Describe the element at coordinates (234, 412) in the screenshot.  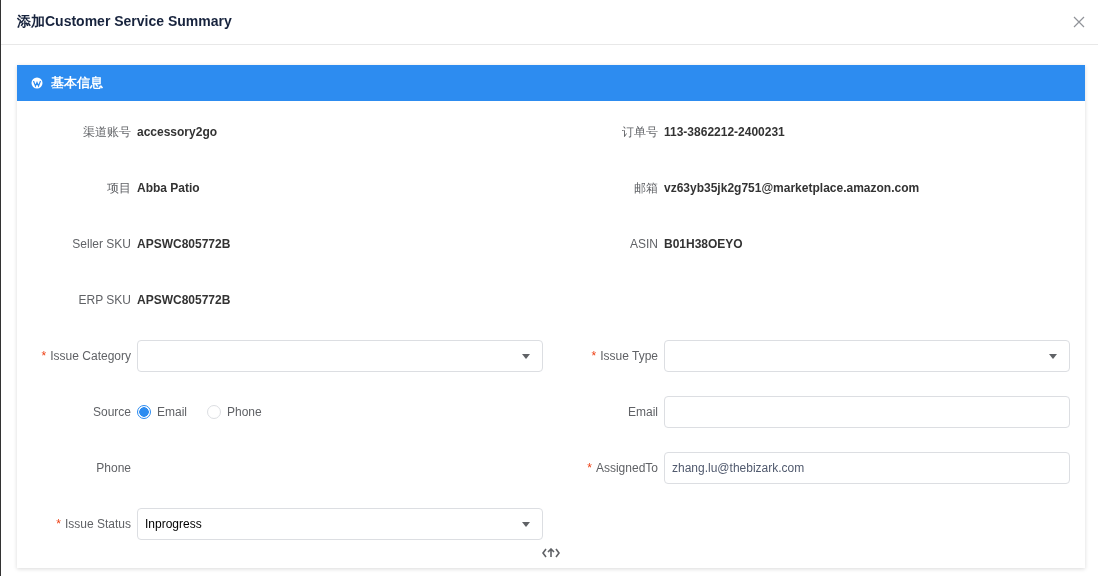
I see `radio-option: Phone` at that location.